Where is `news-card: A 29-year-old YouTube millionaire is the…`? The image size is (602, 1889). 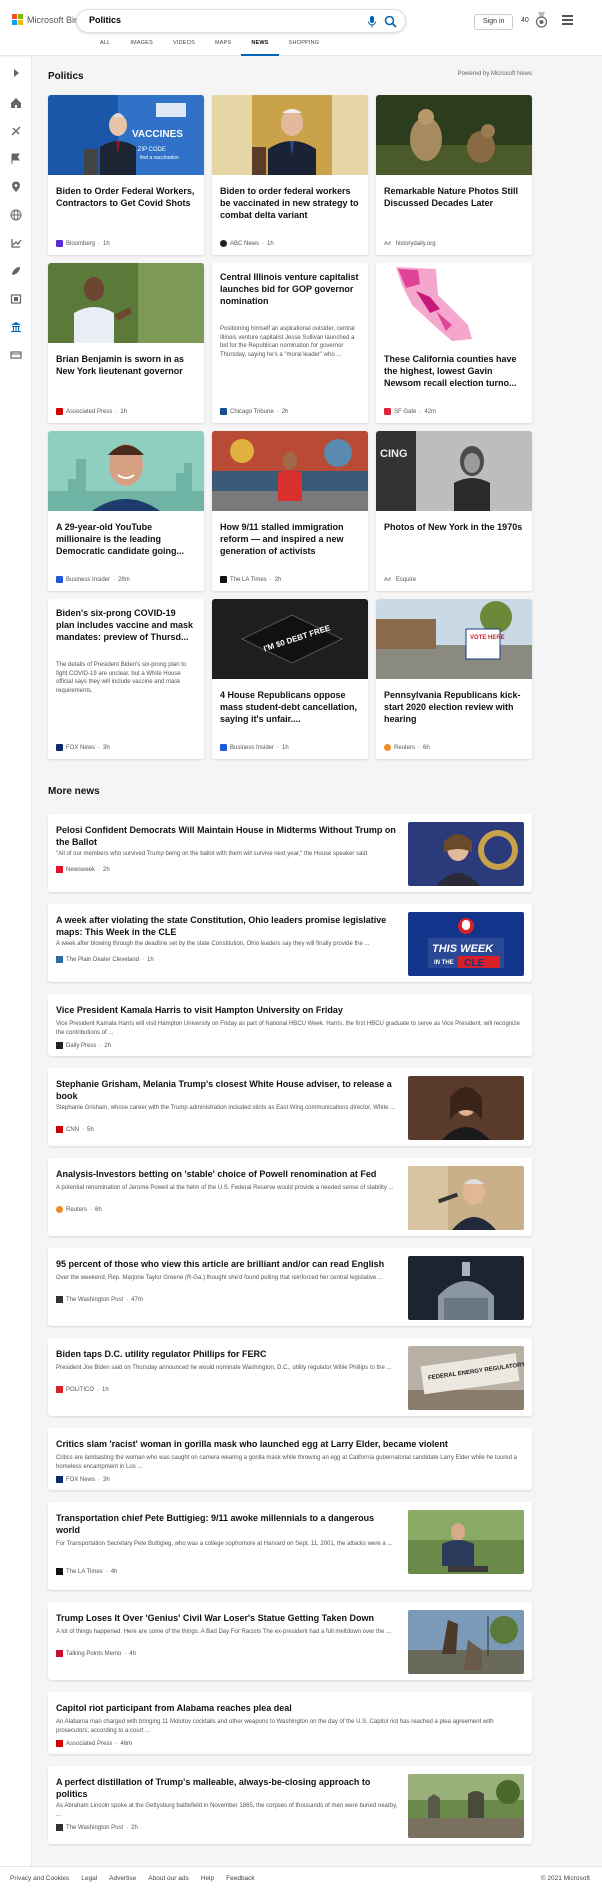
news-card: A 29-year-old YouTube millionaire is the… is located at coordinates (126, 511).